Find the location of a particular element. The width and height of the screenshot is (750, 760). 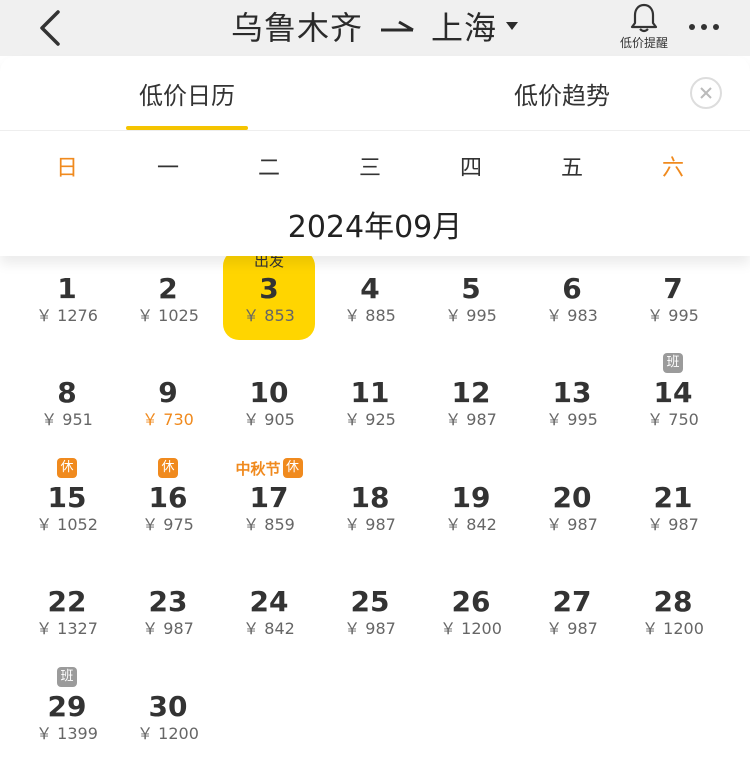

calendar-day: 7 ￥ 995 is located at coordinates (673, 296).